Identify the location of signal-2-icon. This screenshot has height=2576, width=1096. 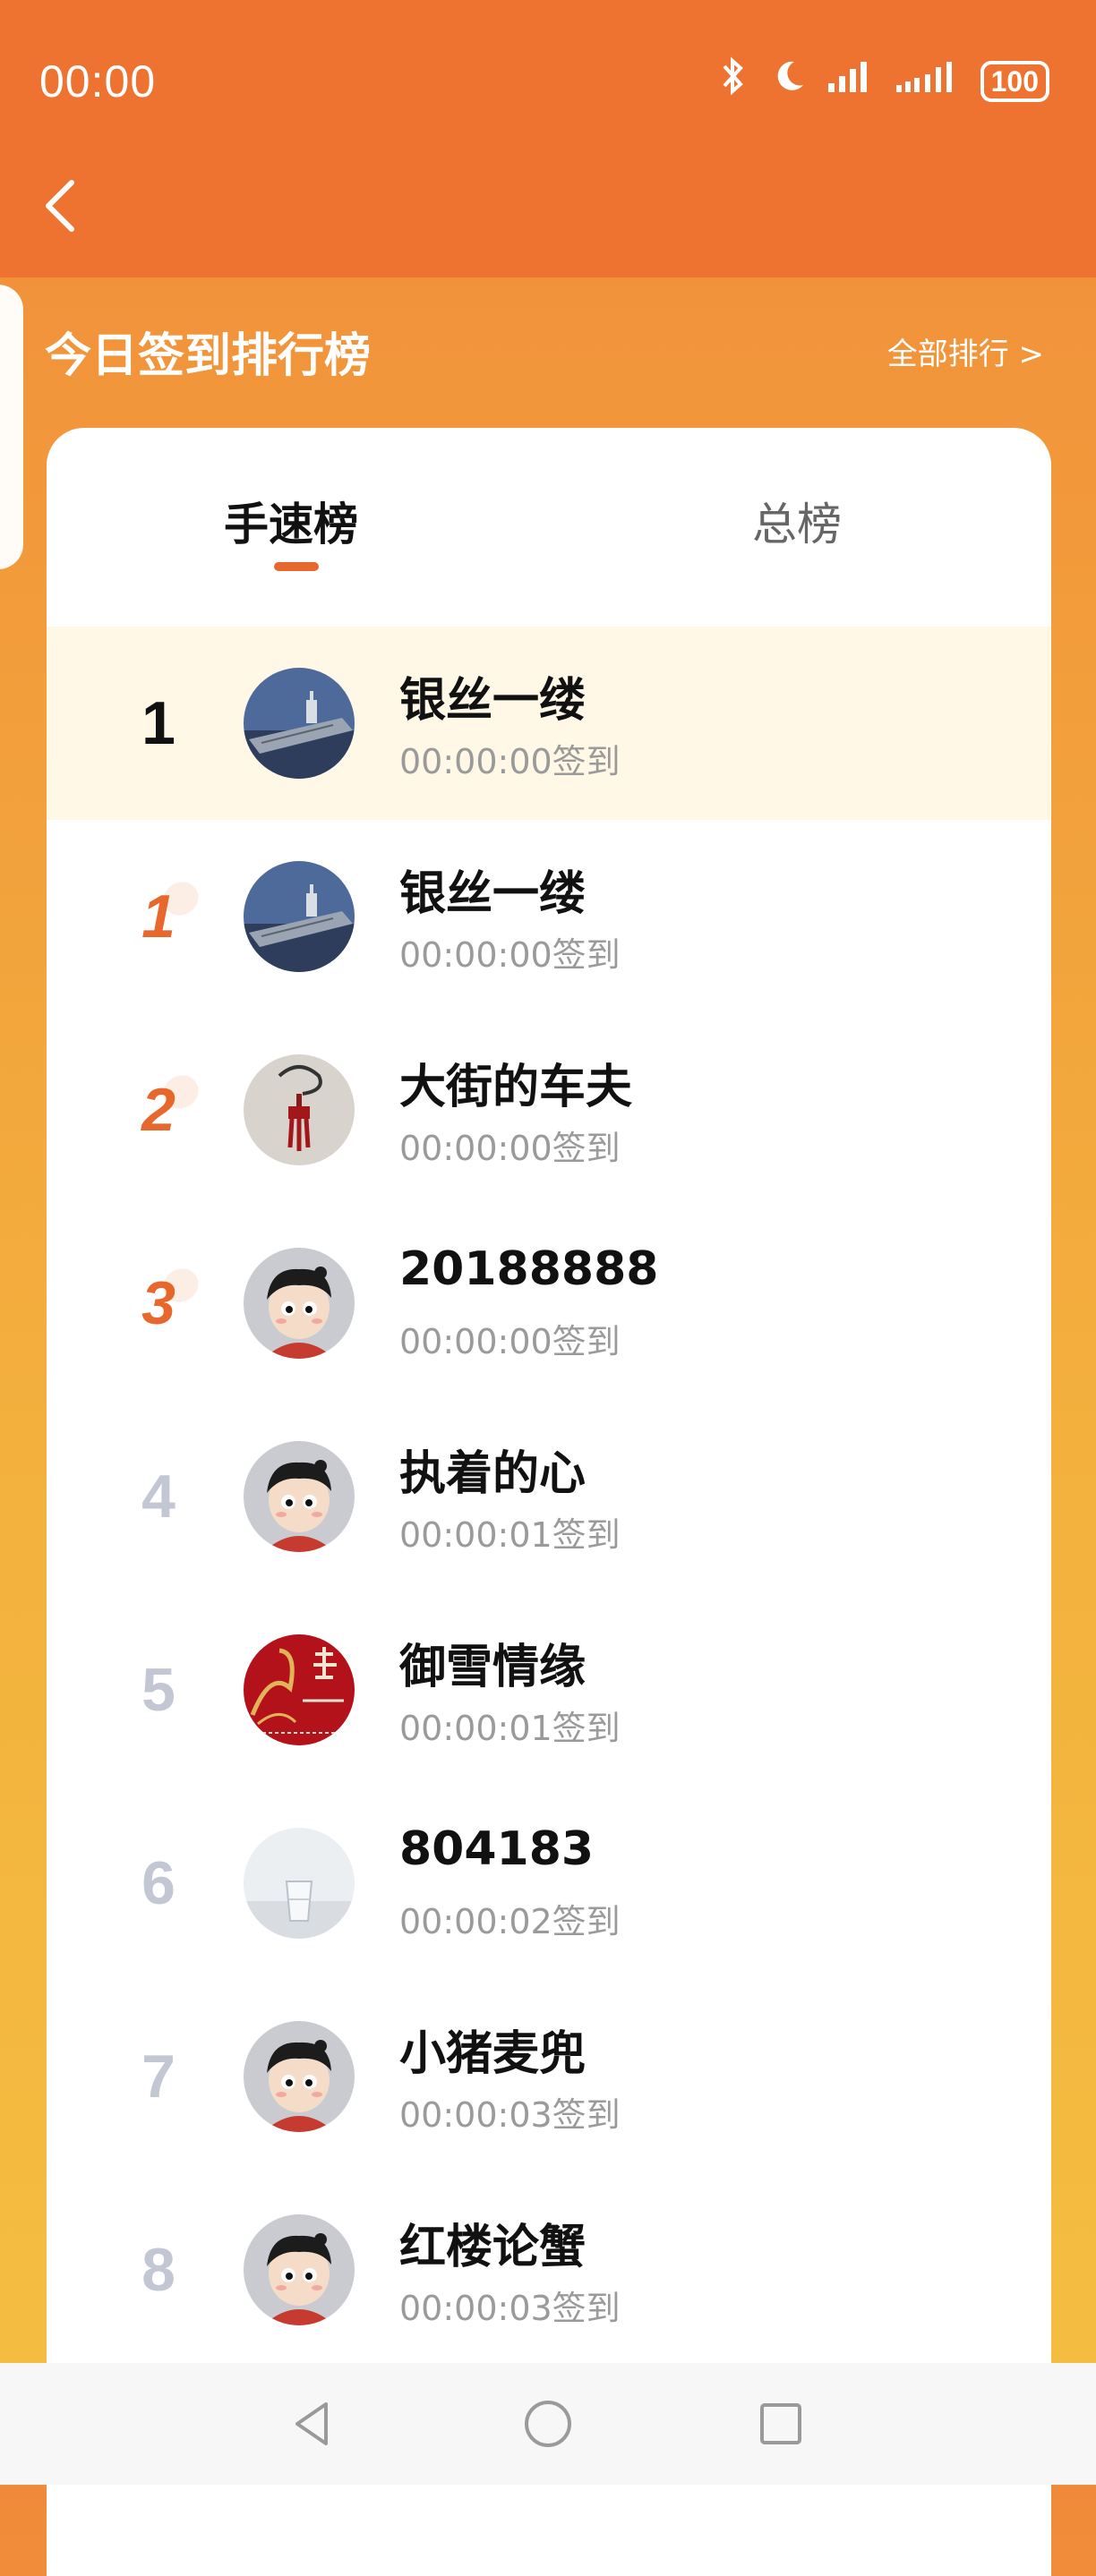
(928, 81).